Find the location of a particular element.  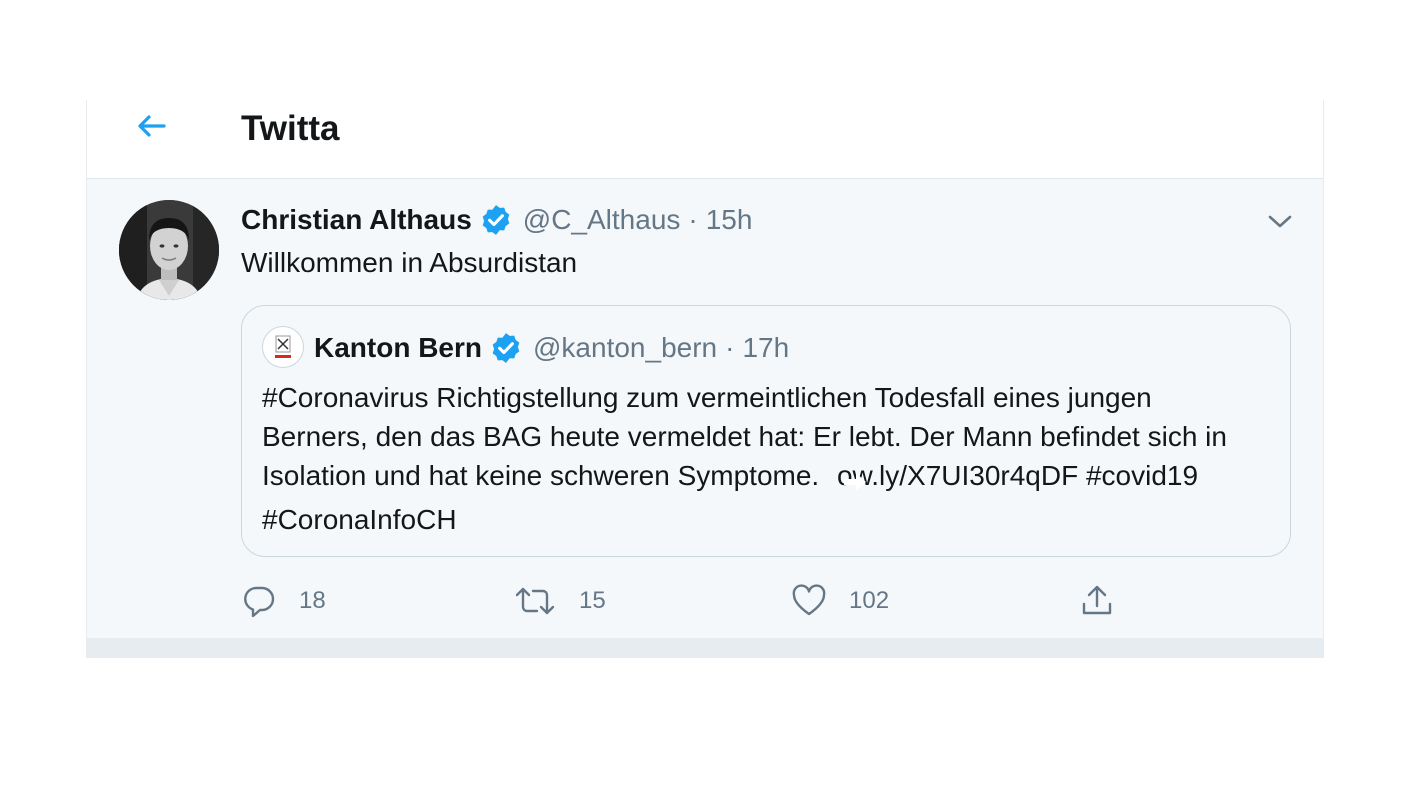

avatar is located at coordinates (169, 250).